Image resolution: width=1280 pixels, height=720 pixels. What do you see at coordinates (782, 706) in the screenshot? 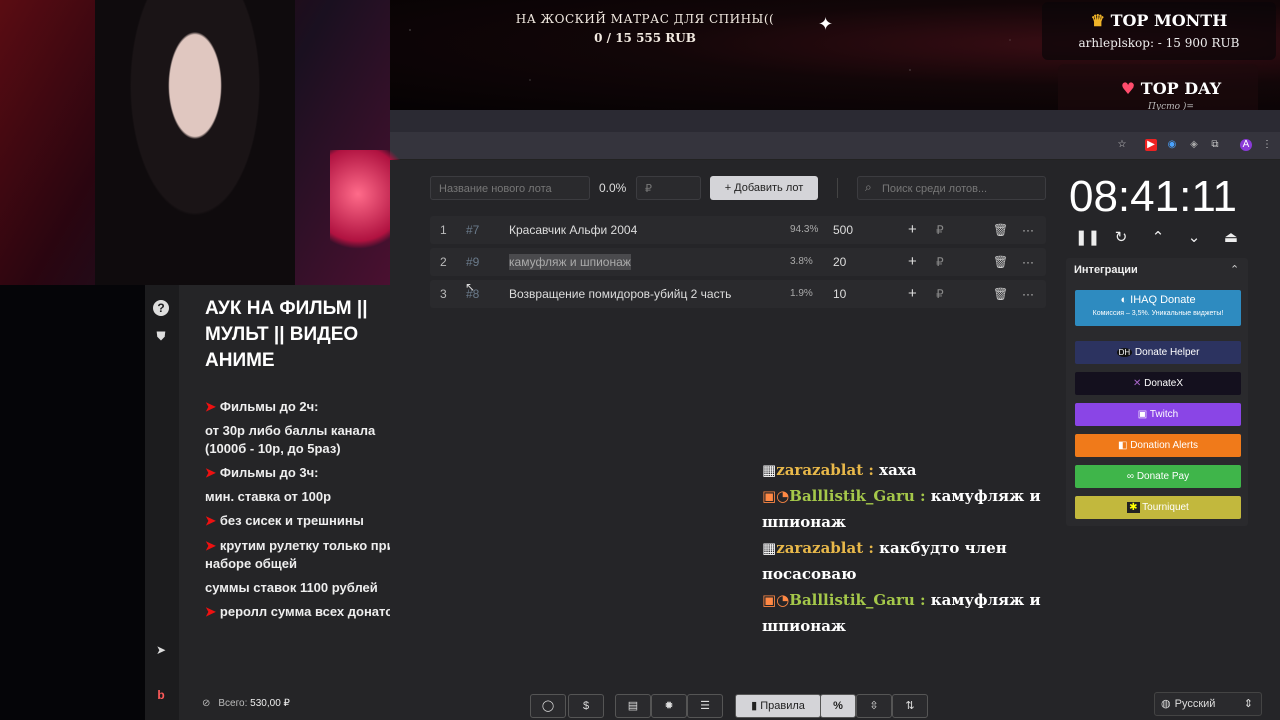
I see `rules-label: Правила` at bounding box center [782, 706].